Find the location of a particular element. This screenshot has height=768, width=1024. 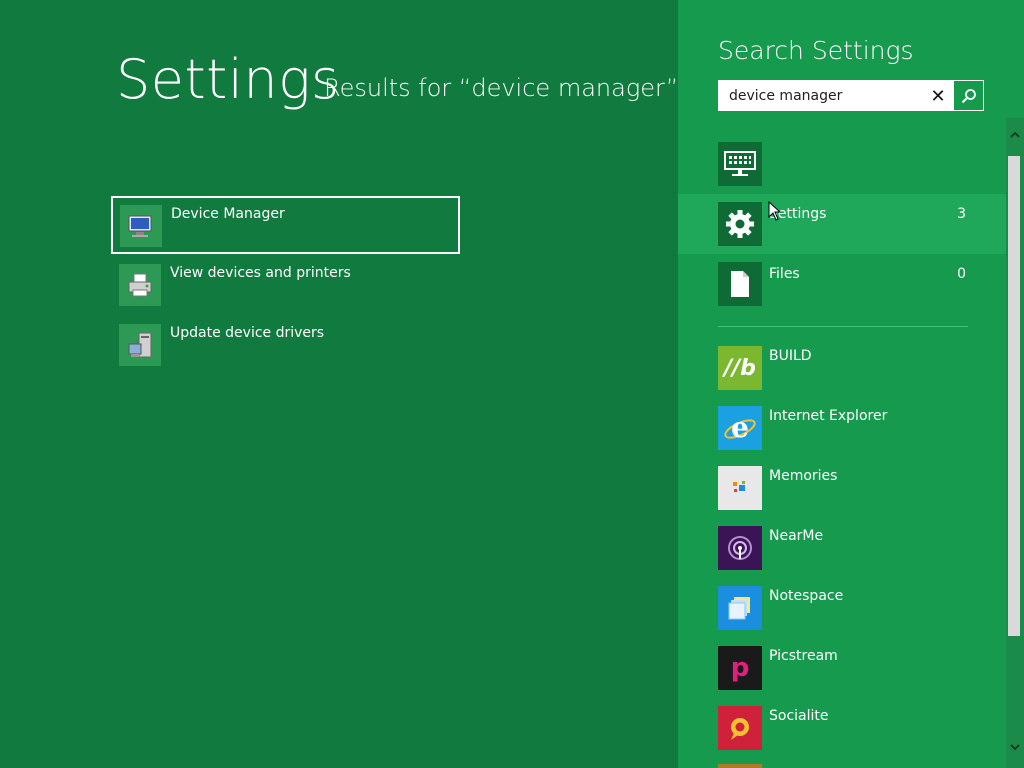

app-label: BUILD is located at coordinates (790, 356).